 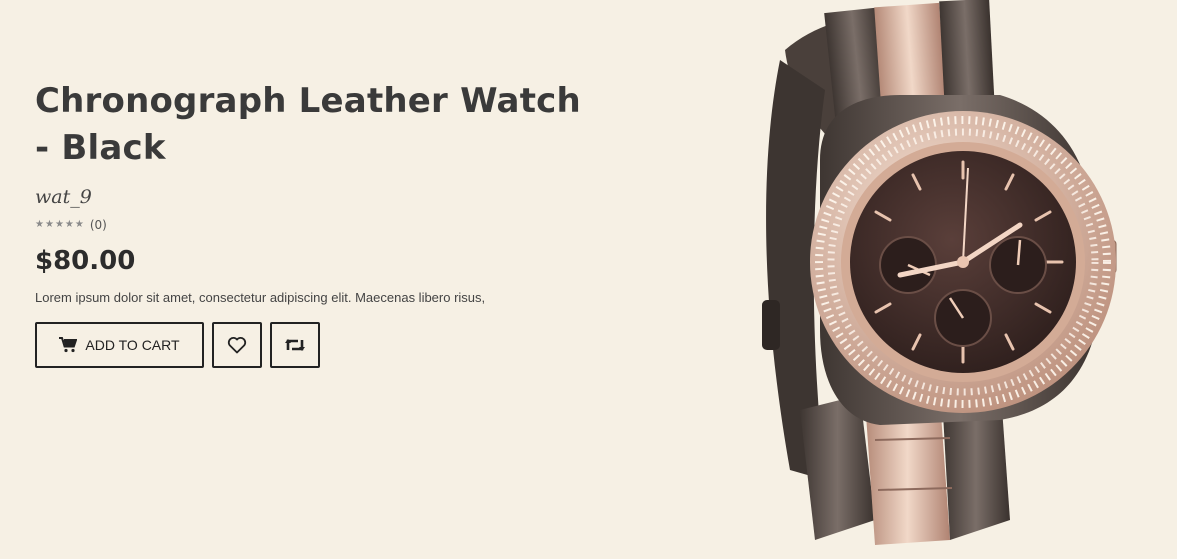 I want to click on product-actions: ADD TO CART, so click(x=315, y=345).